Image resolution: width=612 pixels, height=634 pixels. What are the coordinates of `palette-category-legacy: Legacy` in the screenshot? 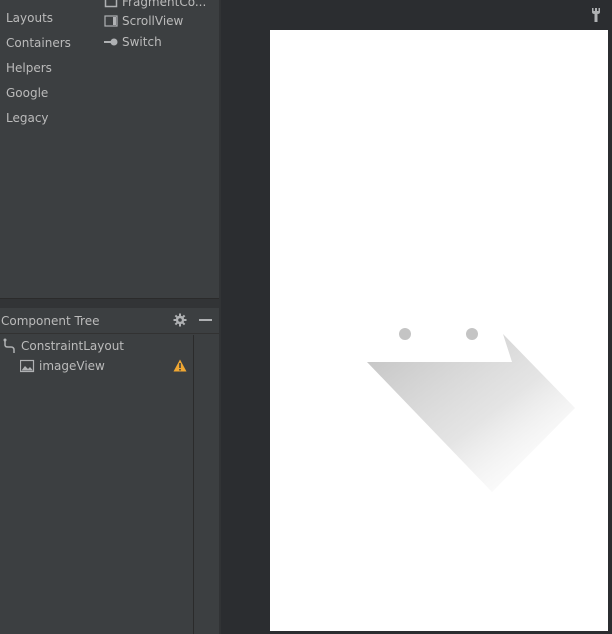 It's located at (27, 118).